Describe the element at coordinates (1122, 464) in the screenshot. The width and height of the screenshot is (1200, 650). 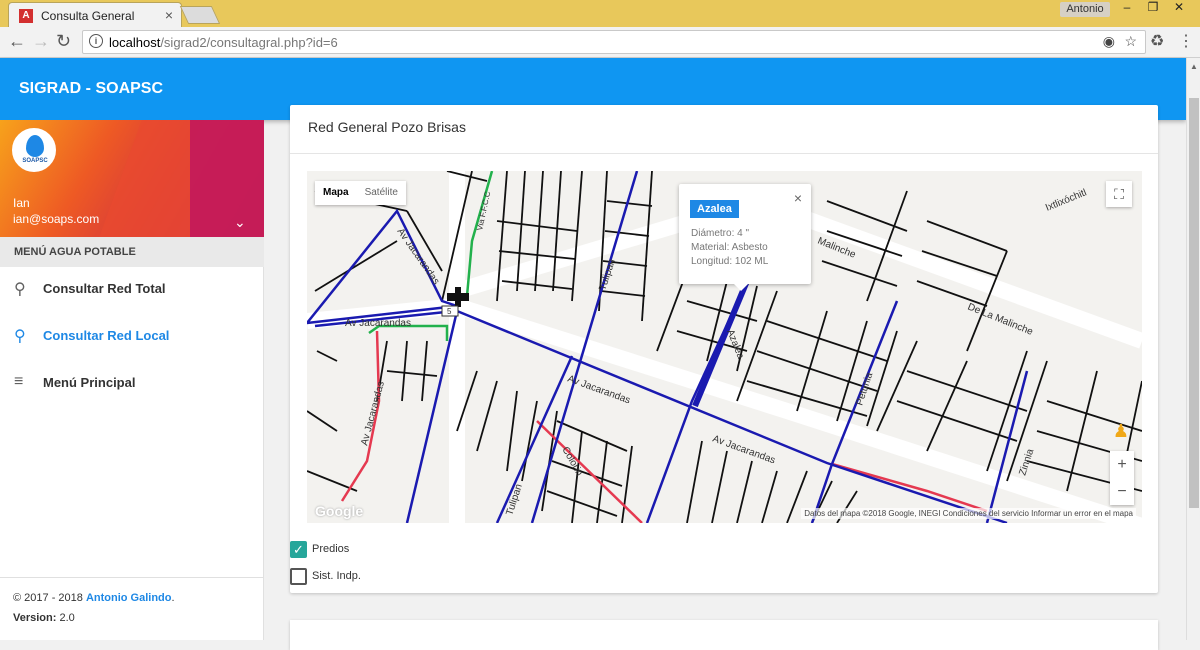
I see `zoom-in-button: +` at that location.